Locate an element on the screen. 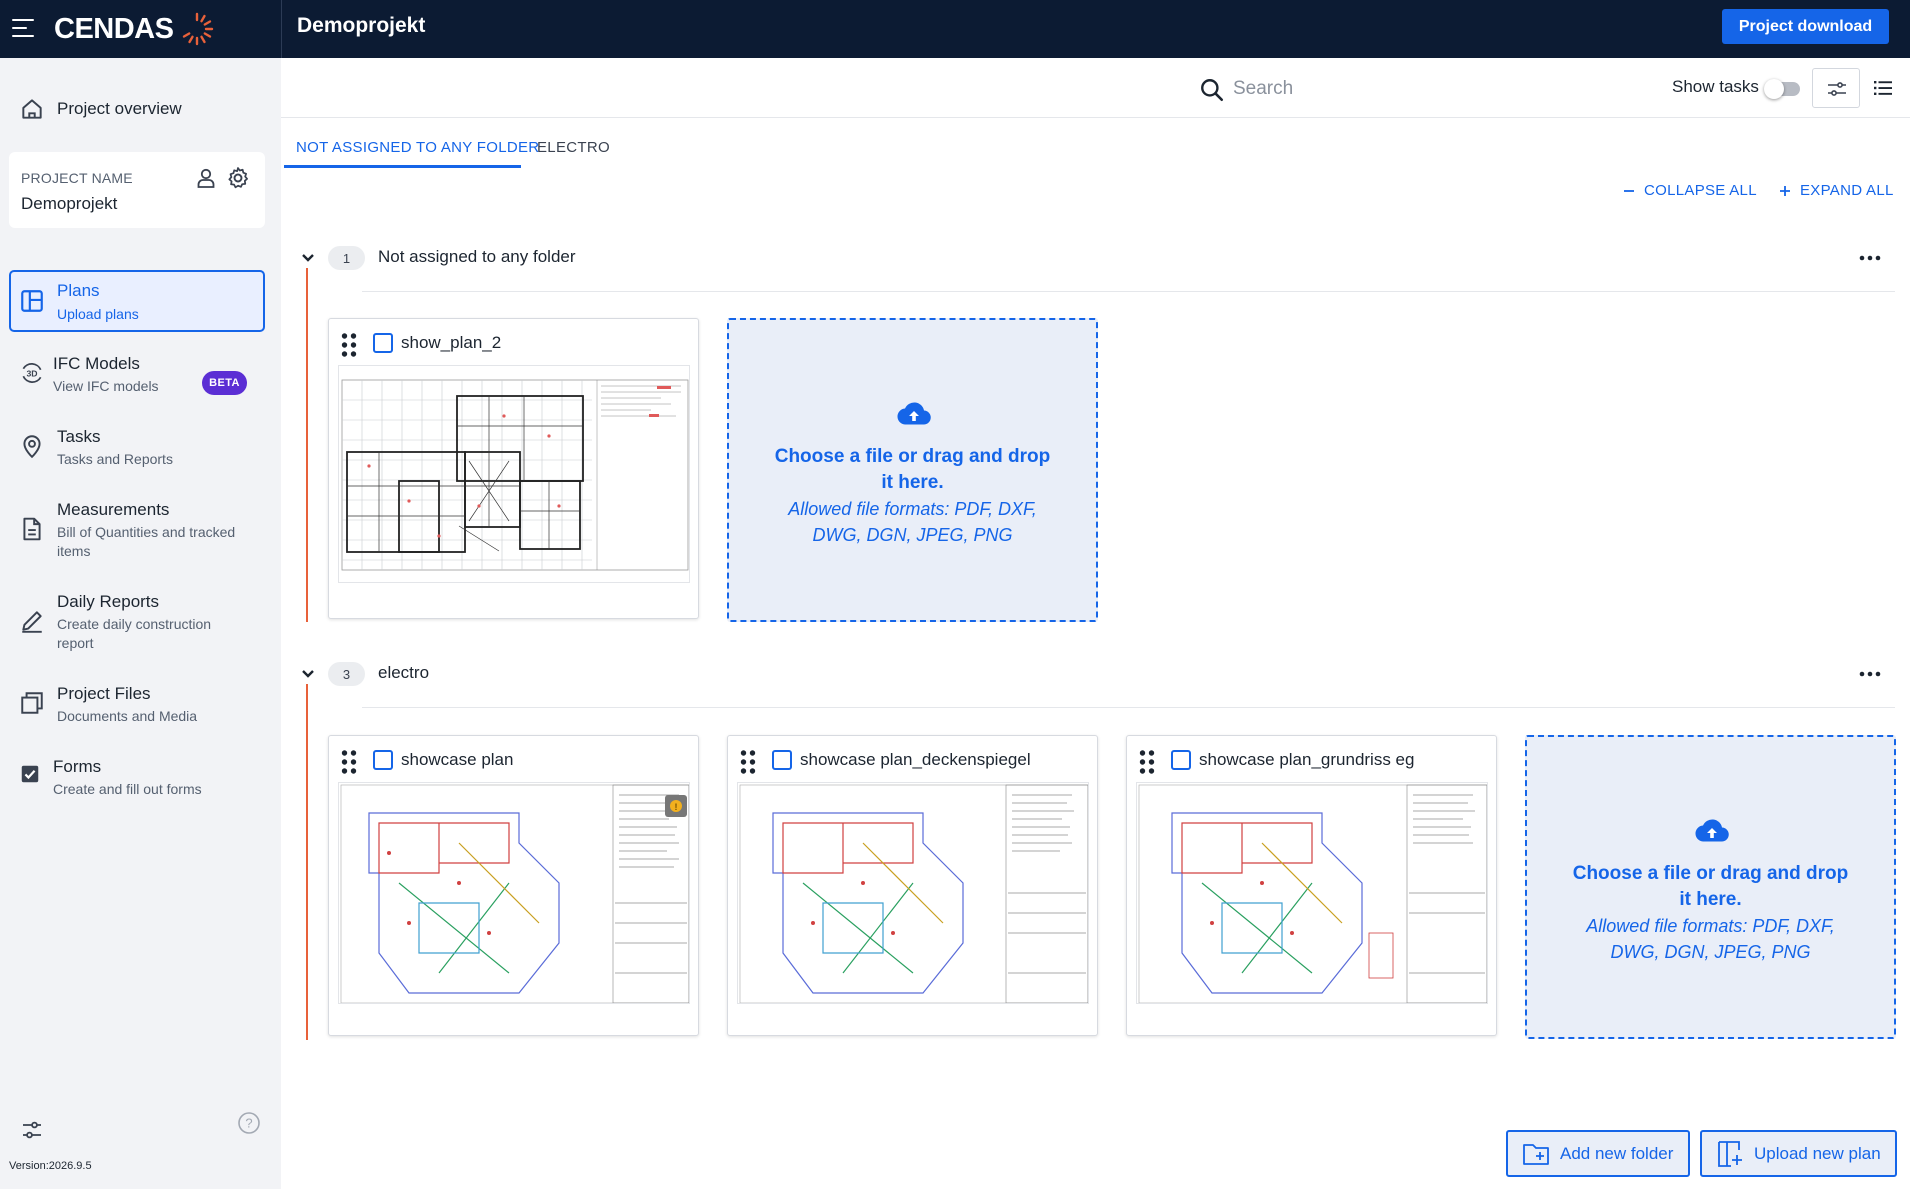  sidebar-item-project-overview: Project overview is located at coordinates (137, 114).